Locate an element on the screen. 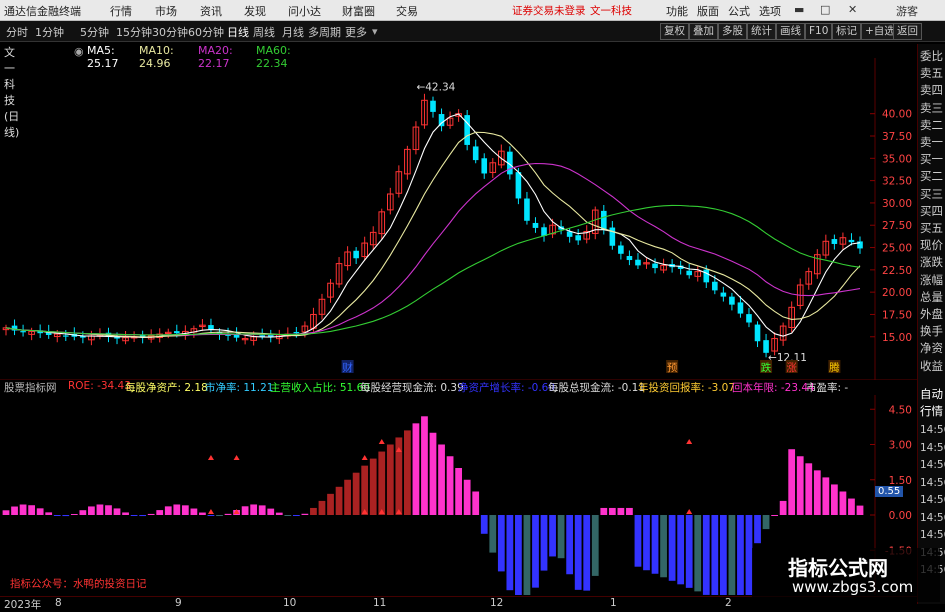 This screenshot has width=945, height=612. menu-ask: 问小达 is located at coordinates (304, 11).